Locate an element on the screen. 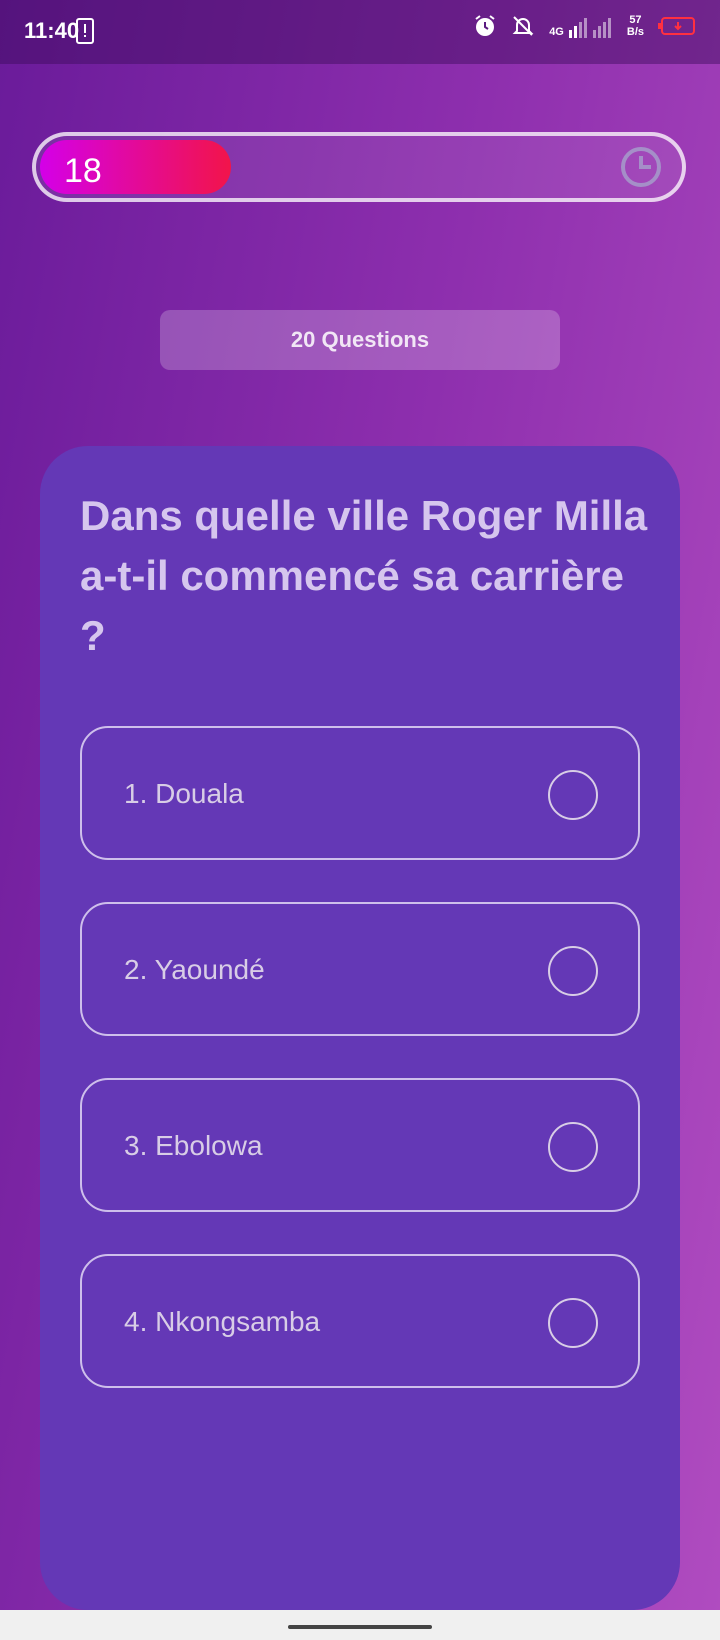  answer-option-label: 2. Yaoundé is located at coordinates (194, 969).